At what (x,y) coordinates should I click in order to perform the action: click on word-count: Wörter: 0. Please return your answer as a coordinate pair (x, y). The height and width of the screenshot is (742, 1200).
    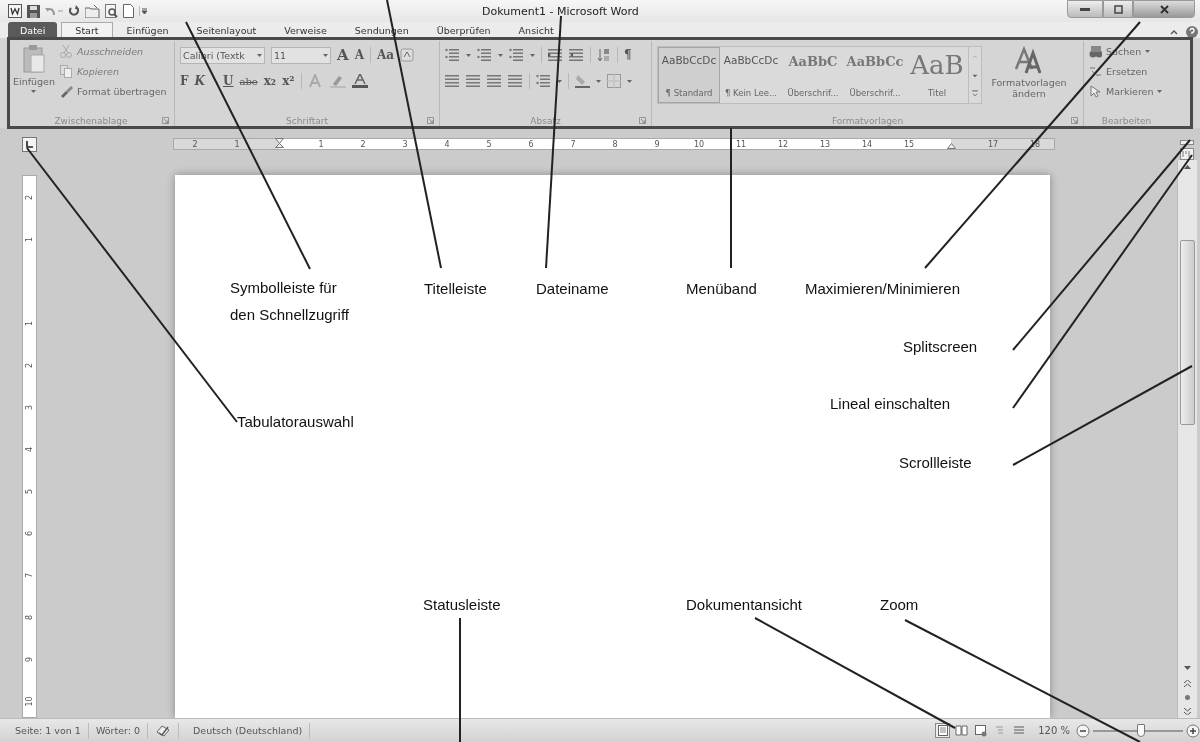
    Looking at the image, I should click on (118, 730).